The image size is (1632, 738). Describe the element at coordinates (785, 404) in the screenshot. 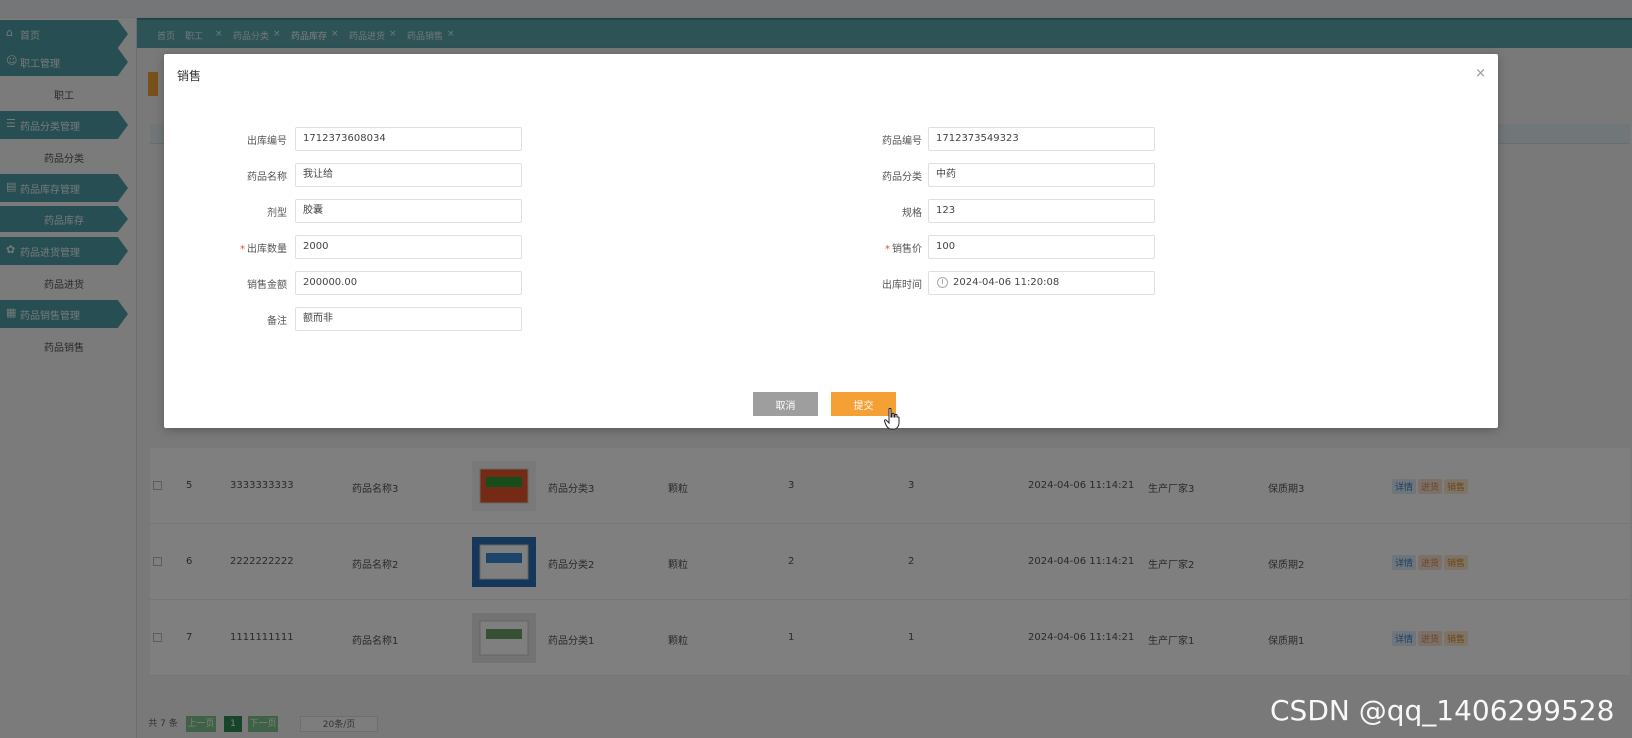

I see `cancel-button: 取消` at that location.